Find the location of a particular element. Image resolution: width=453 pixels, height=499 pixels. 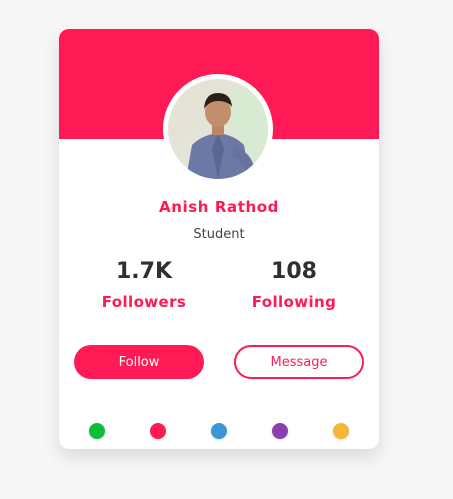

theme-color-picker is located at coordinates (219, 433).